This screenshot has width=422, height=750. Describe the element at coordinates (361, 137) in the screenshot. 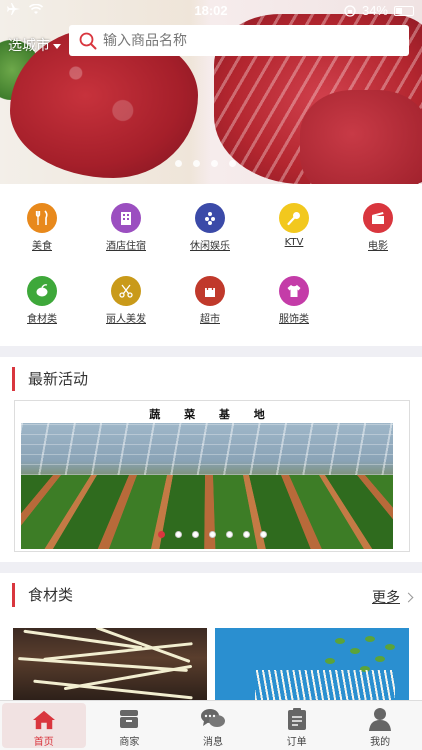

I see `beef-image-slice` at that location.